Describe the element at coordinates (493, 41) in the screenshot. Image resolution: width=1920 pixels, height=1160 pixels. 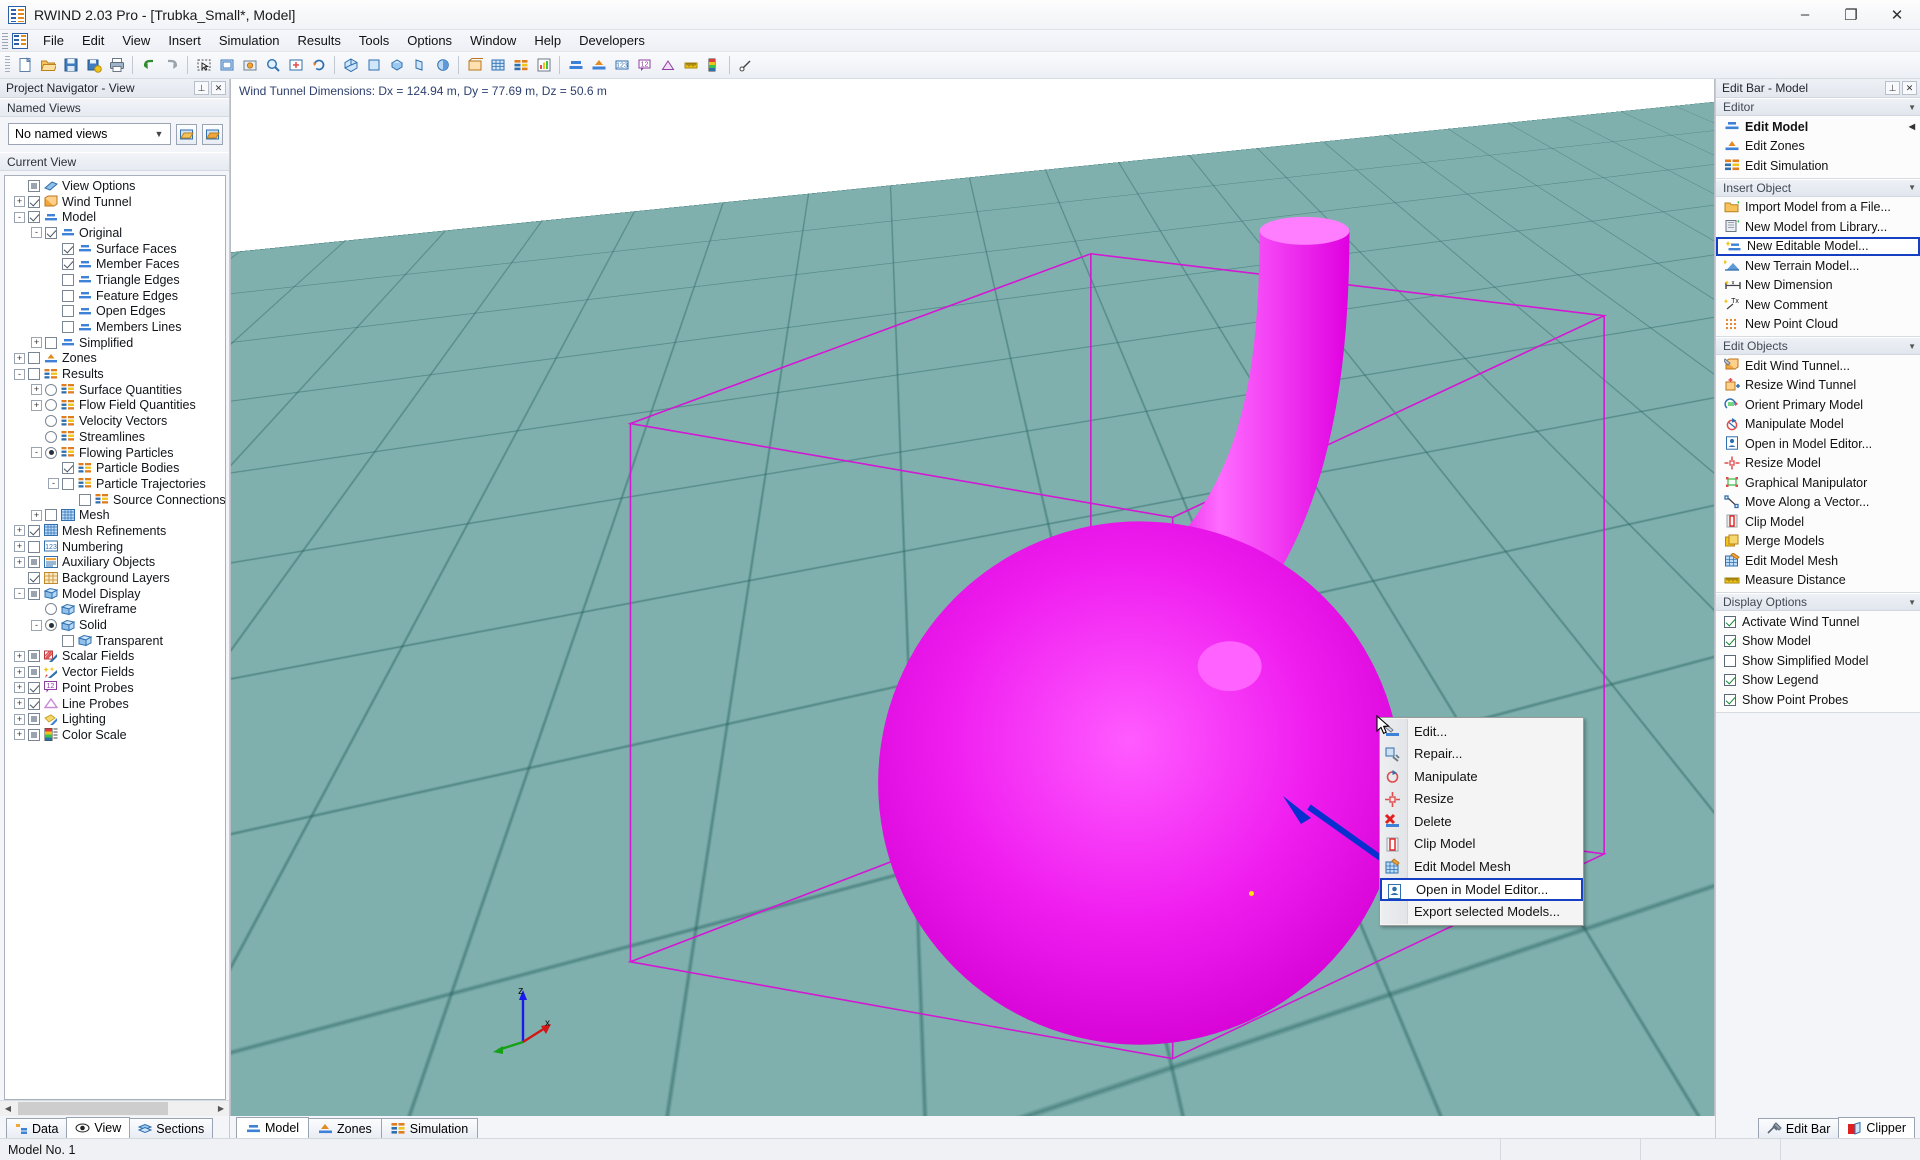
I see `menu-item-window: Window` at that location.